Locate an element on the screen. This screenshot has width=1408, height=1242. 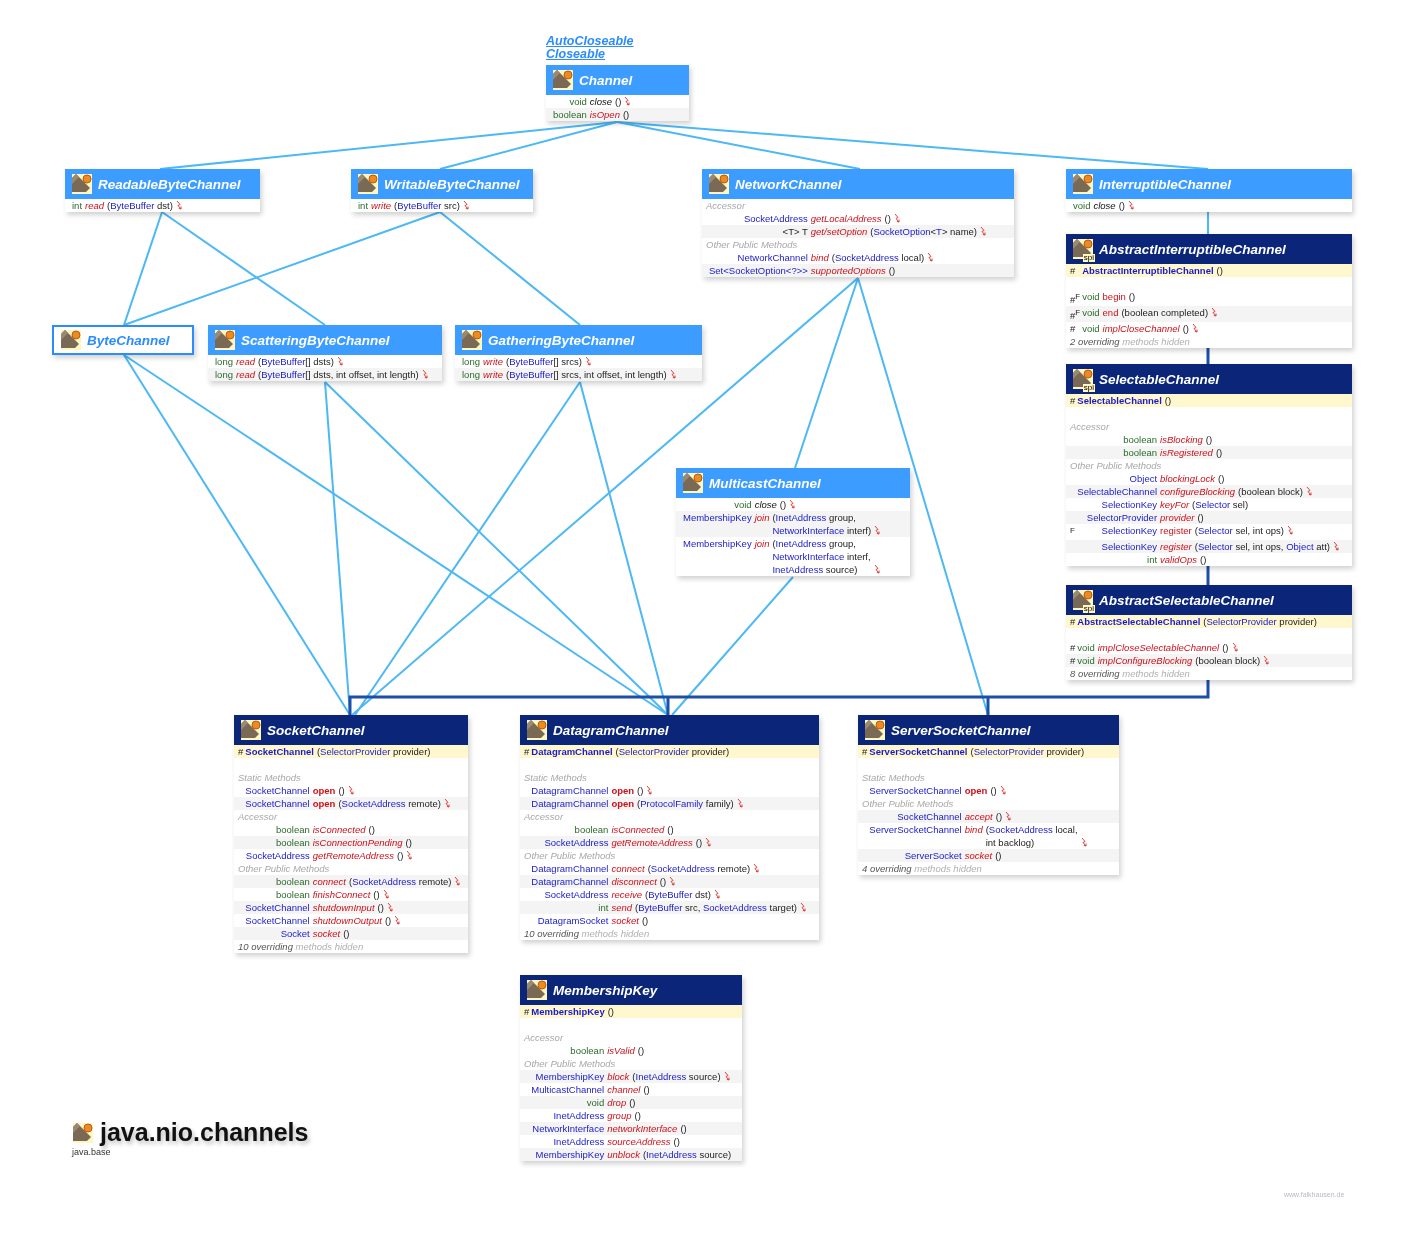
class-name: SocketChannel is located at coordinates (316, 730).